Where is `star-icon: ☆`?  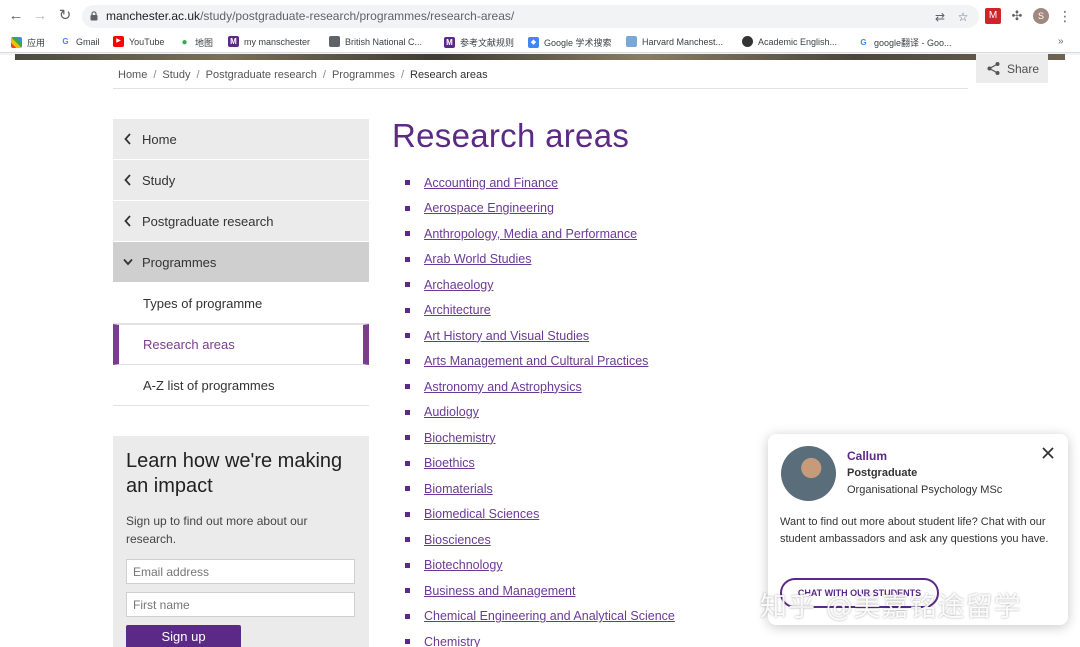 star-icon: ☆ is located at coordinates (963, 17).